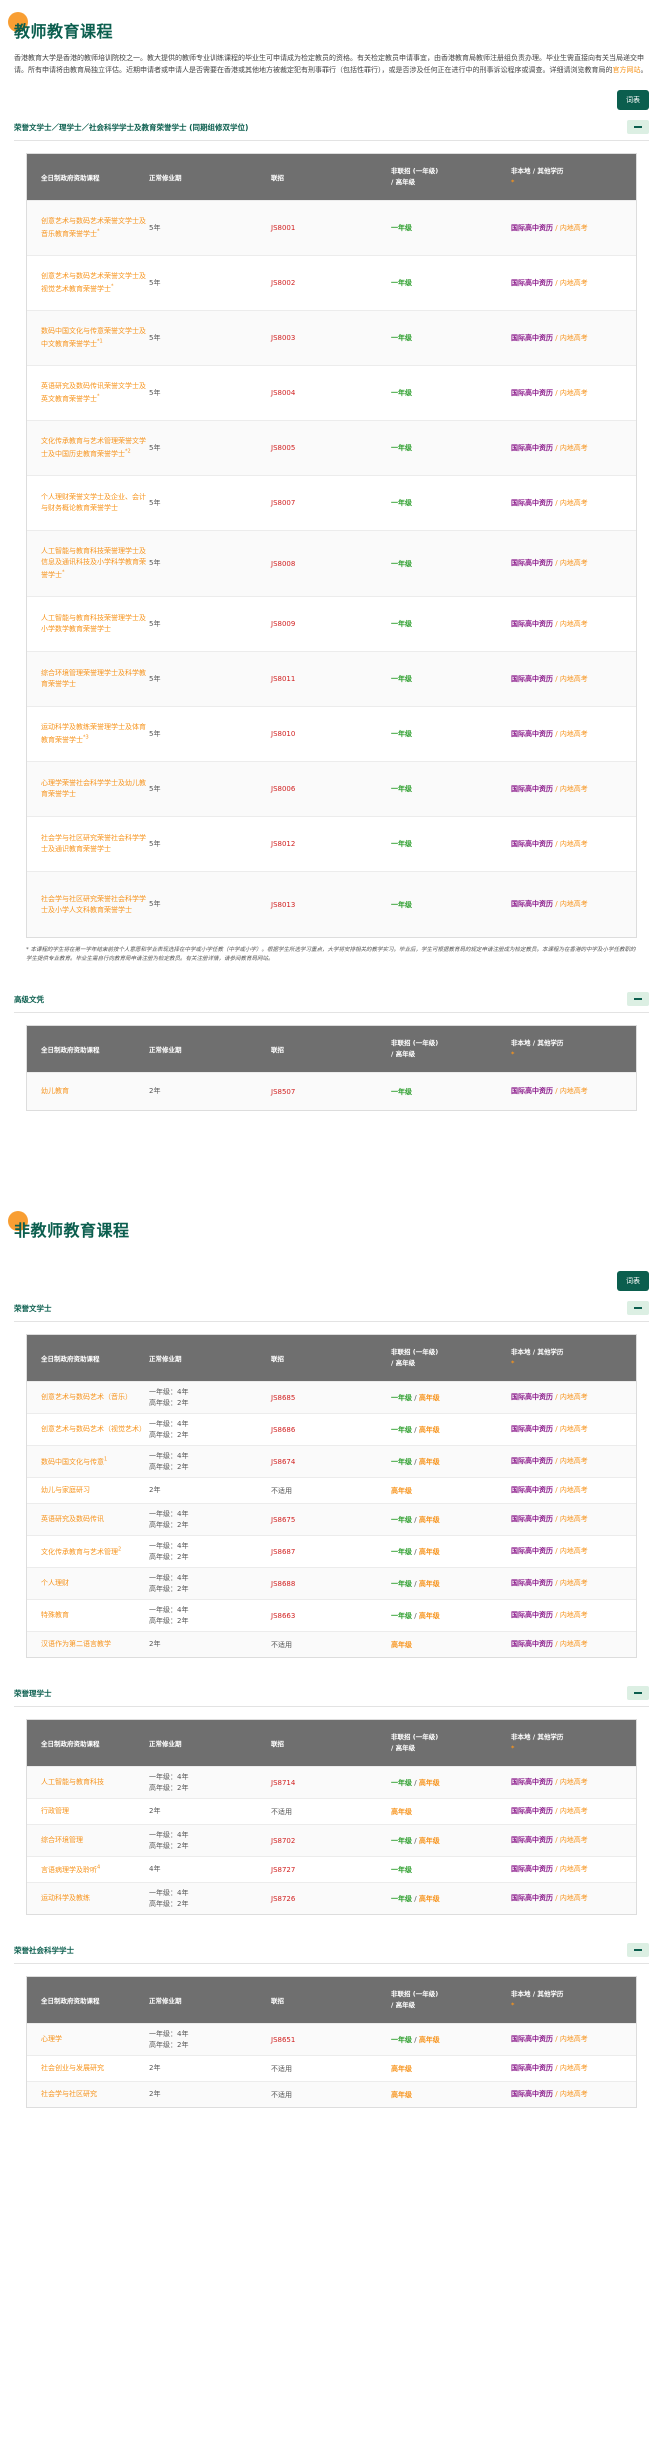 This screenshot has height=2455, width=663. Describe the element at coordinates (93, 227) in the screenshot. I see `program-link: 创意艺术与数码艺术荣誉文学士及音乐教育荣誉学士*` at that location.